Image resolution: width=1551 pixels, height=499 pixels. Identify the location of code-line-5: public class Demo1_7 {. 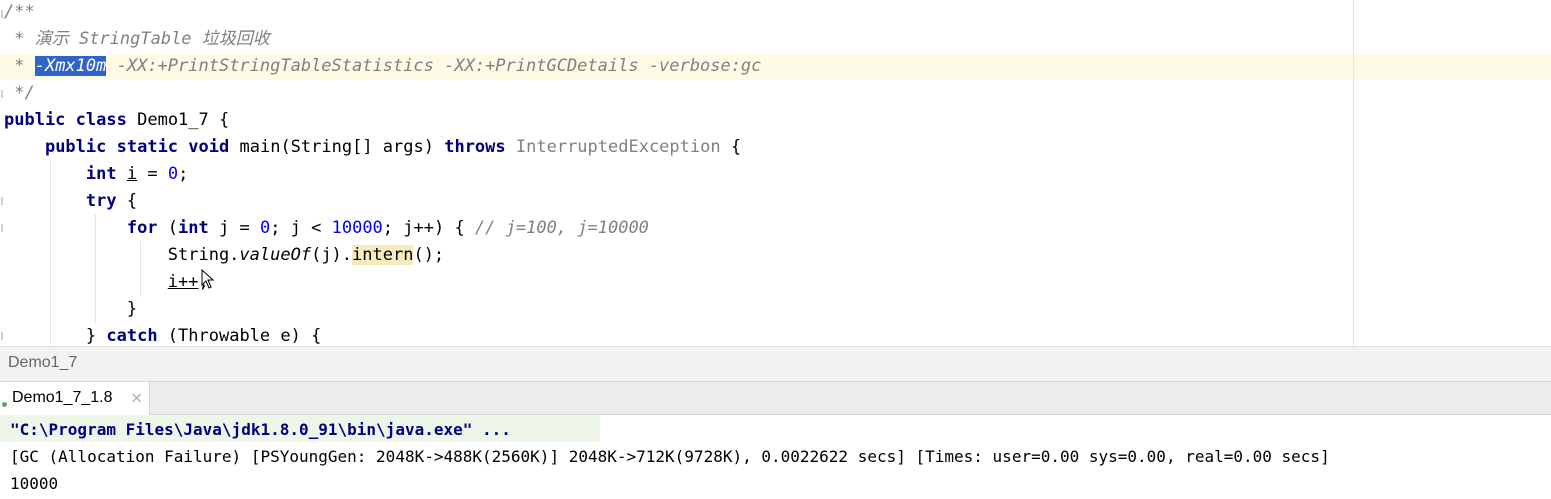
(116, 120).